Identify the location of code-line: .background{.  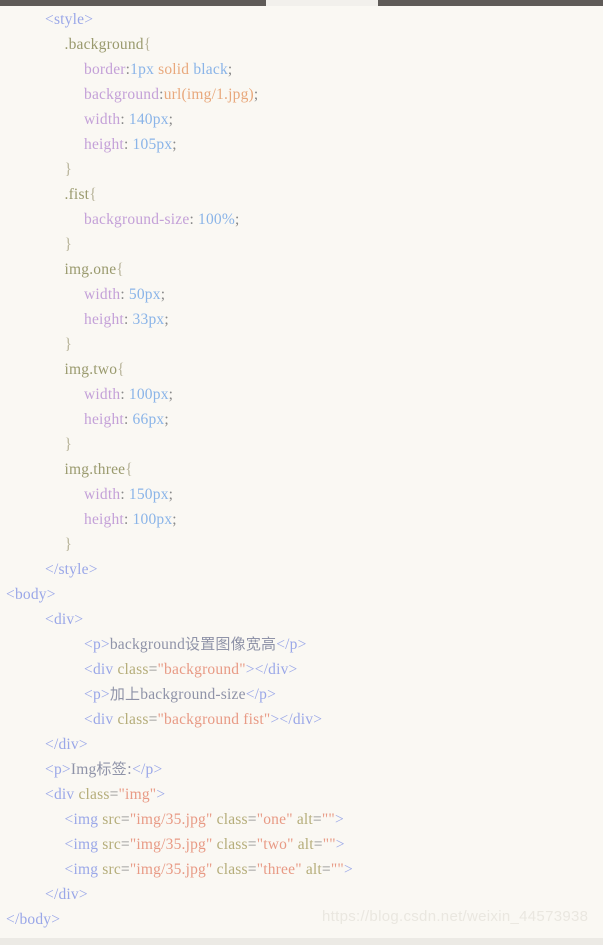
(301, 44).